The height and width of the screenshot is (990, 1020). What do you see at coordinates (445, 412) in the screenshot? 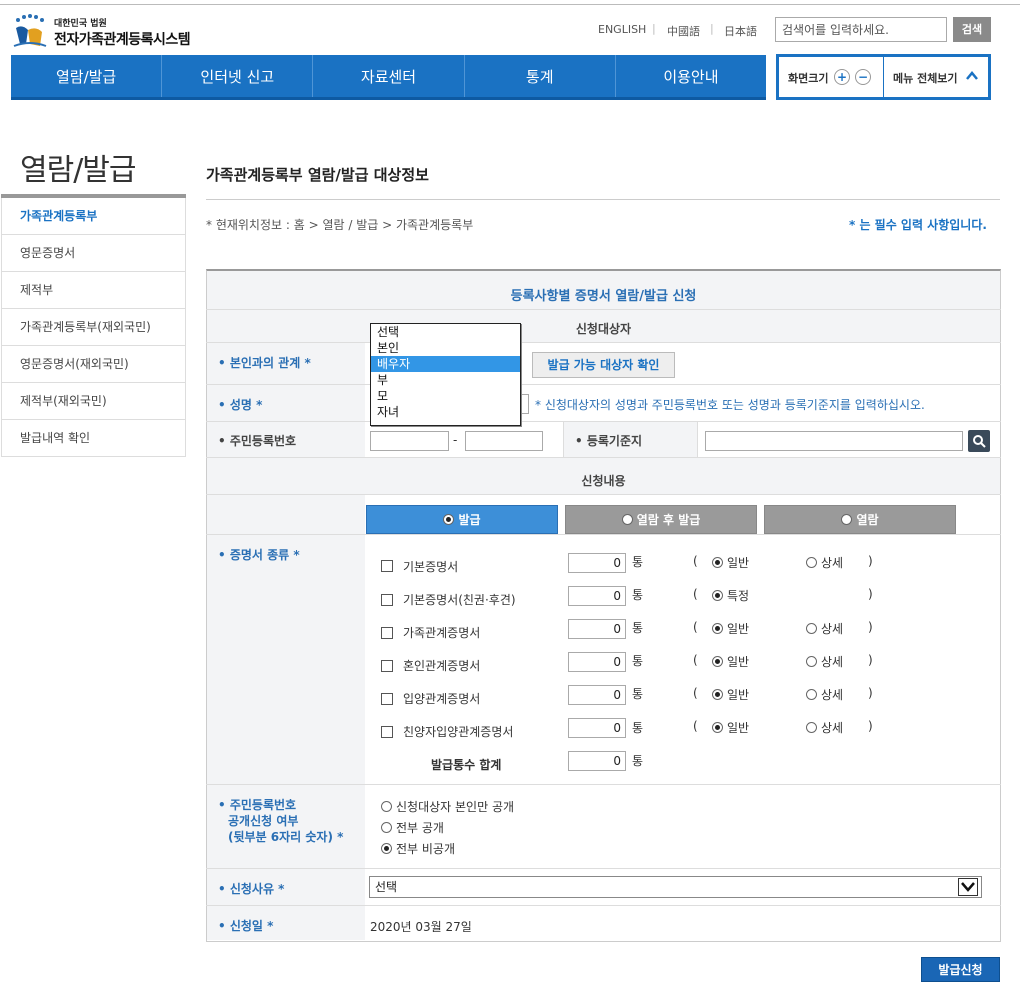
I see `relation-option: 자녀` at bounding box center [445, 412].